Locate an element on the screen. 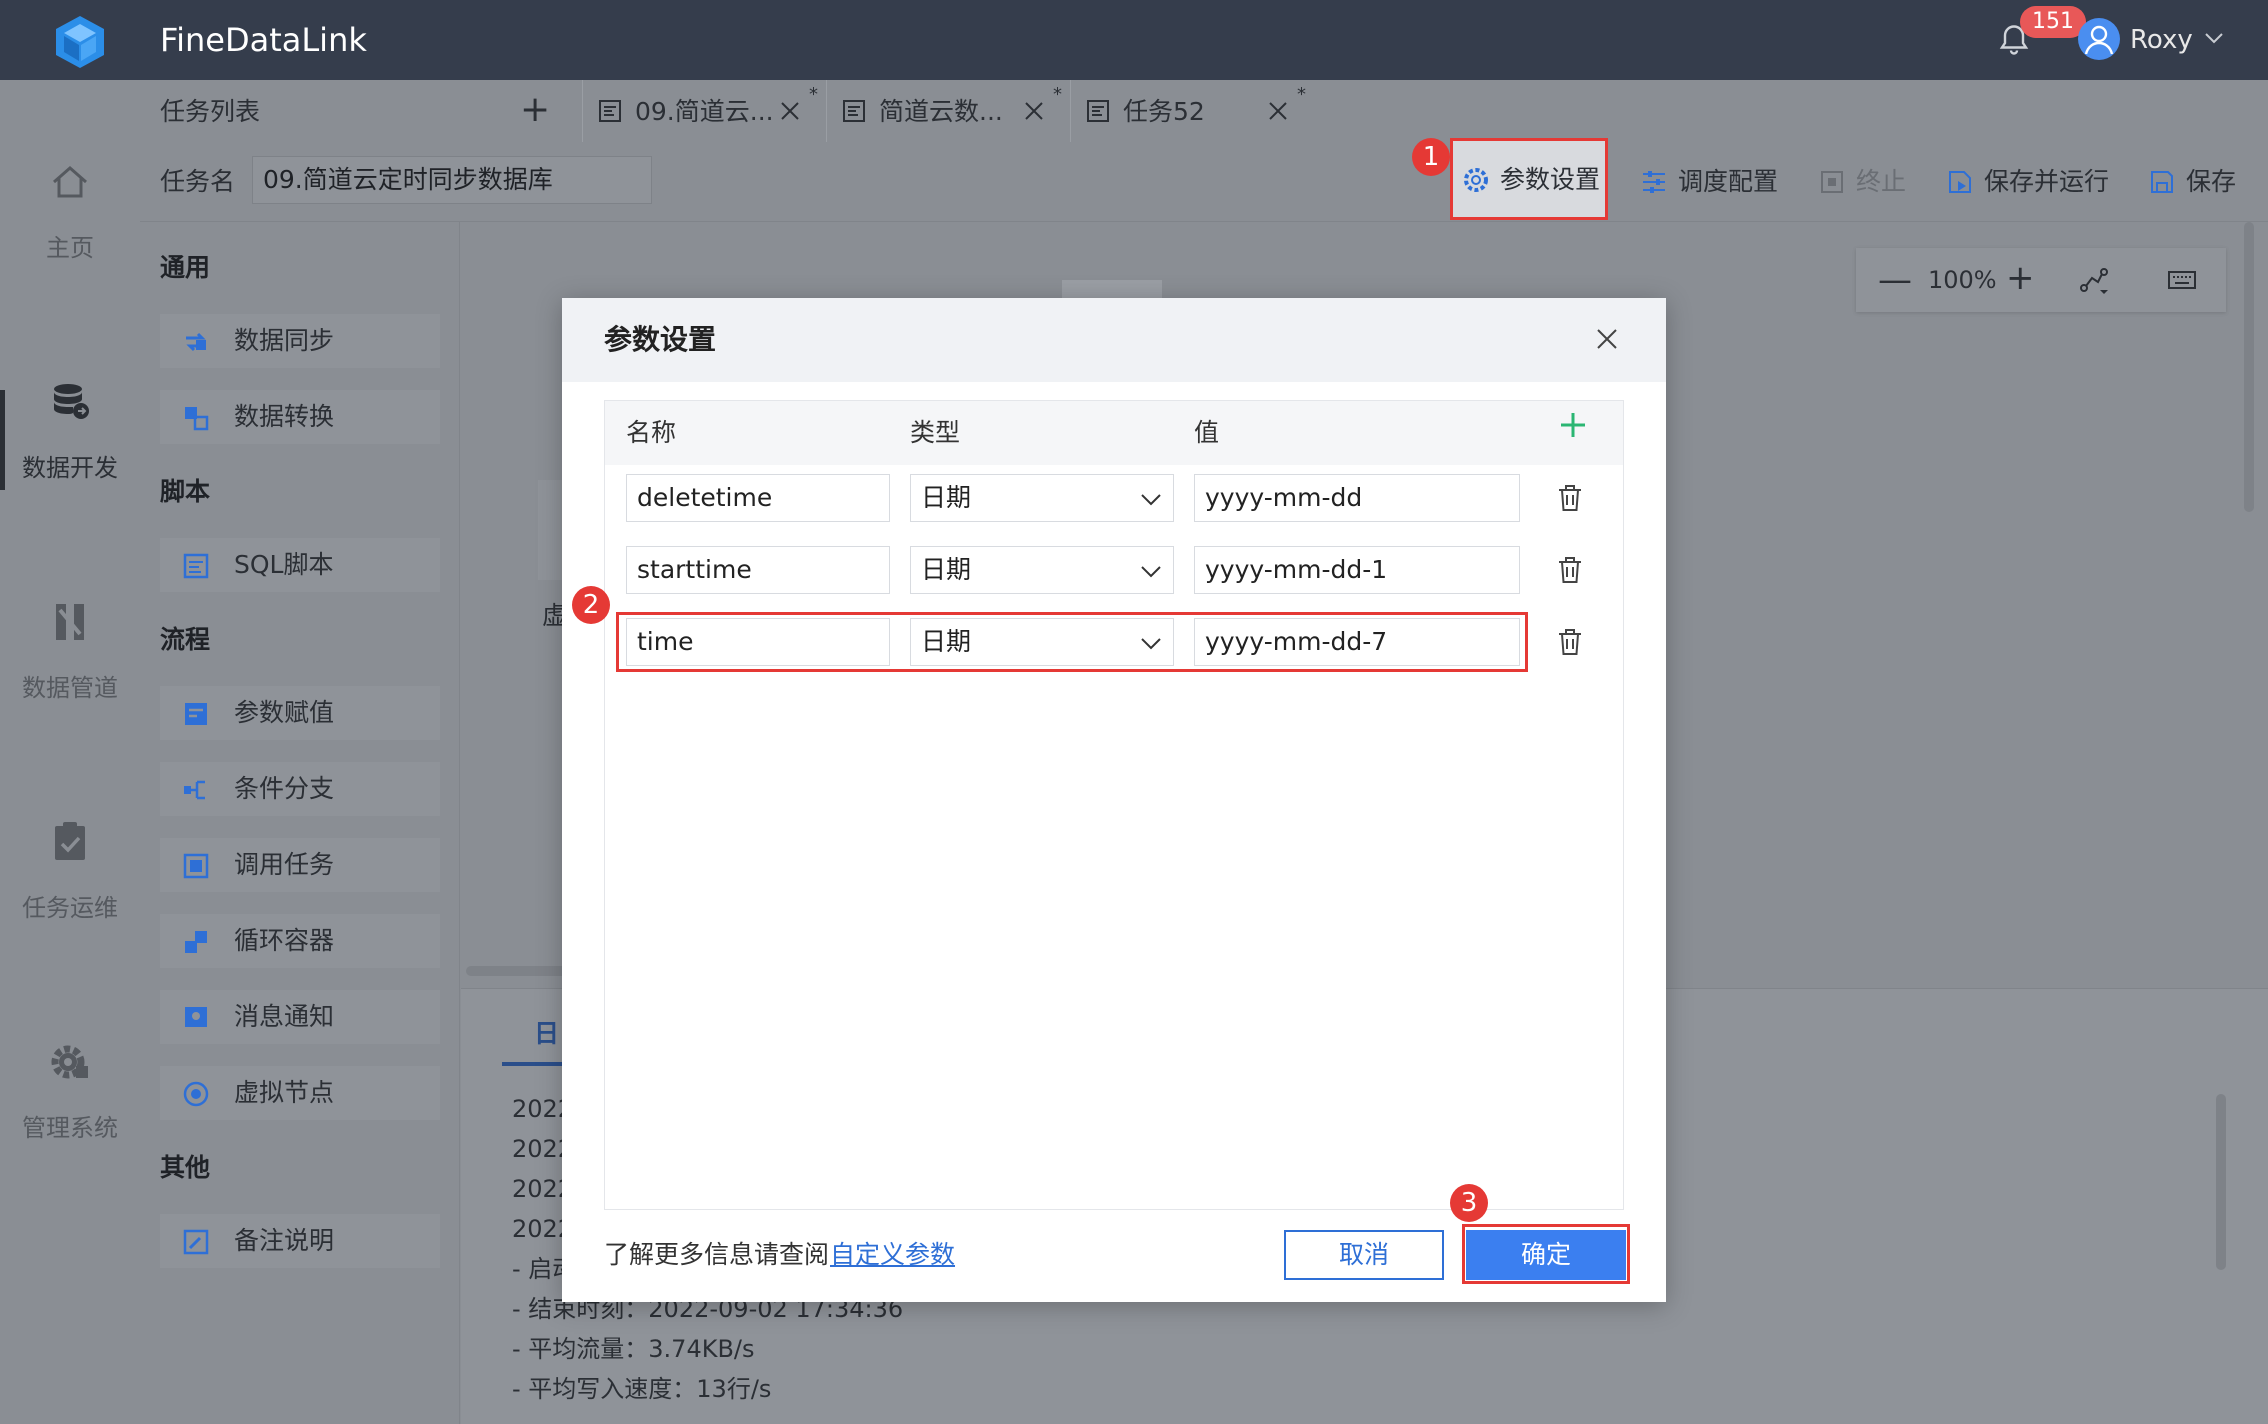 This screenshot has width=2268, height=1424. task-file-icon is located at coordinates (1098, 111).